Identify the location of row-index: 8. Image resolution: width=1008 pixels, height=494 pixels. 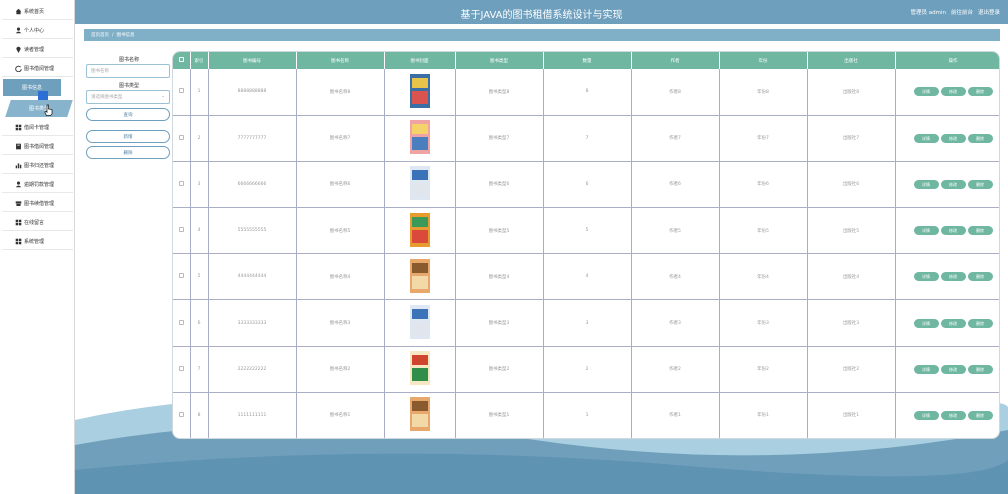
(199, 415).